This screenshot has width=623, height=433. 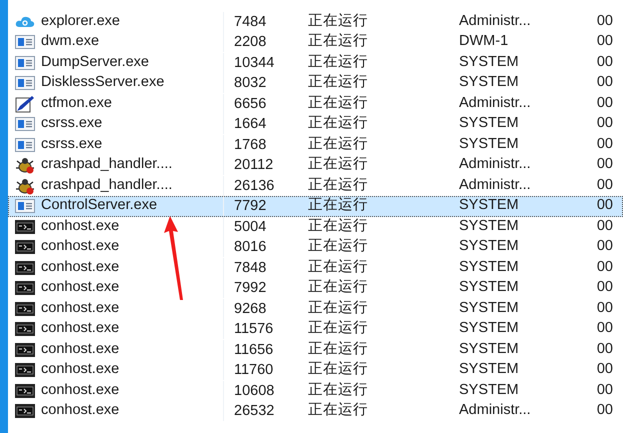 I want to click on process-row: DisklessServer.exe 8032 正在运行 SYSTEM 00, so click(x=315, y=83).